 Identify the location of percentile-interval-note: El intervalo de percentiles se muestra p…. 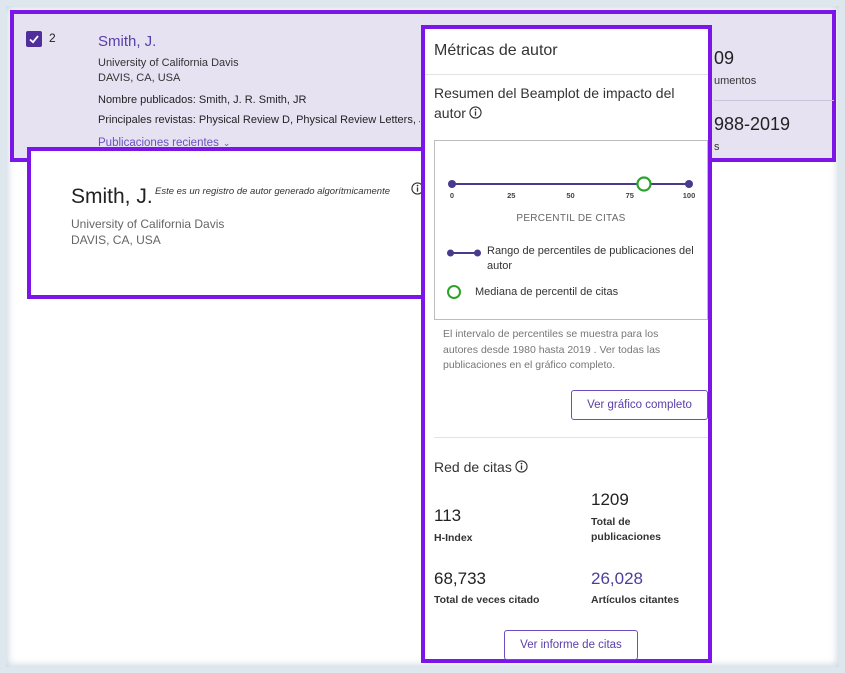
(552, 349).